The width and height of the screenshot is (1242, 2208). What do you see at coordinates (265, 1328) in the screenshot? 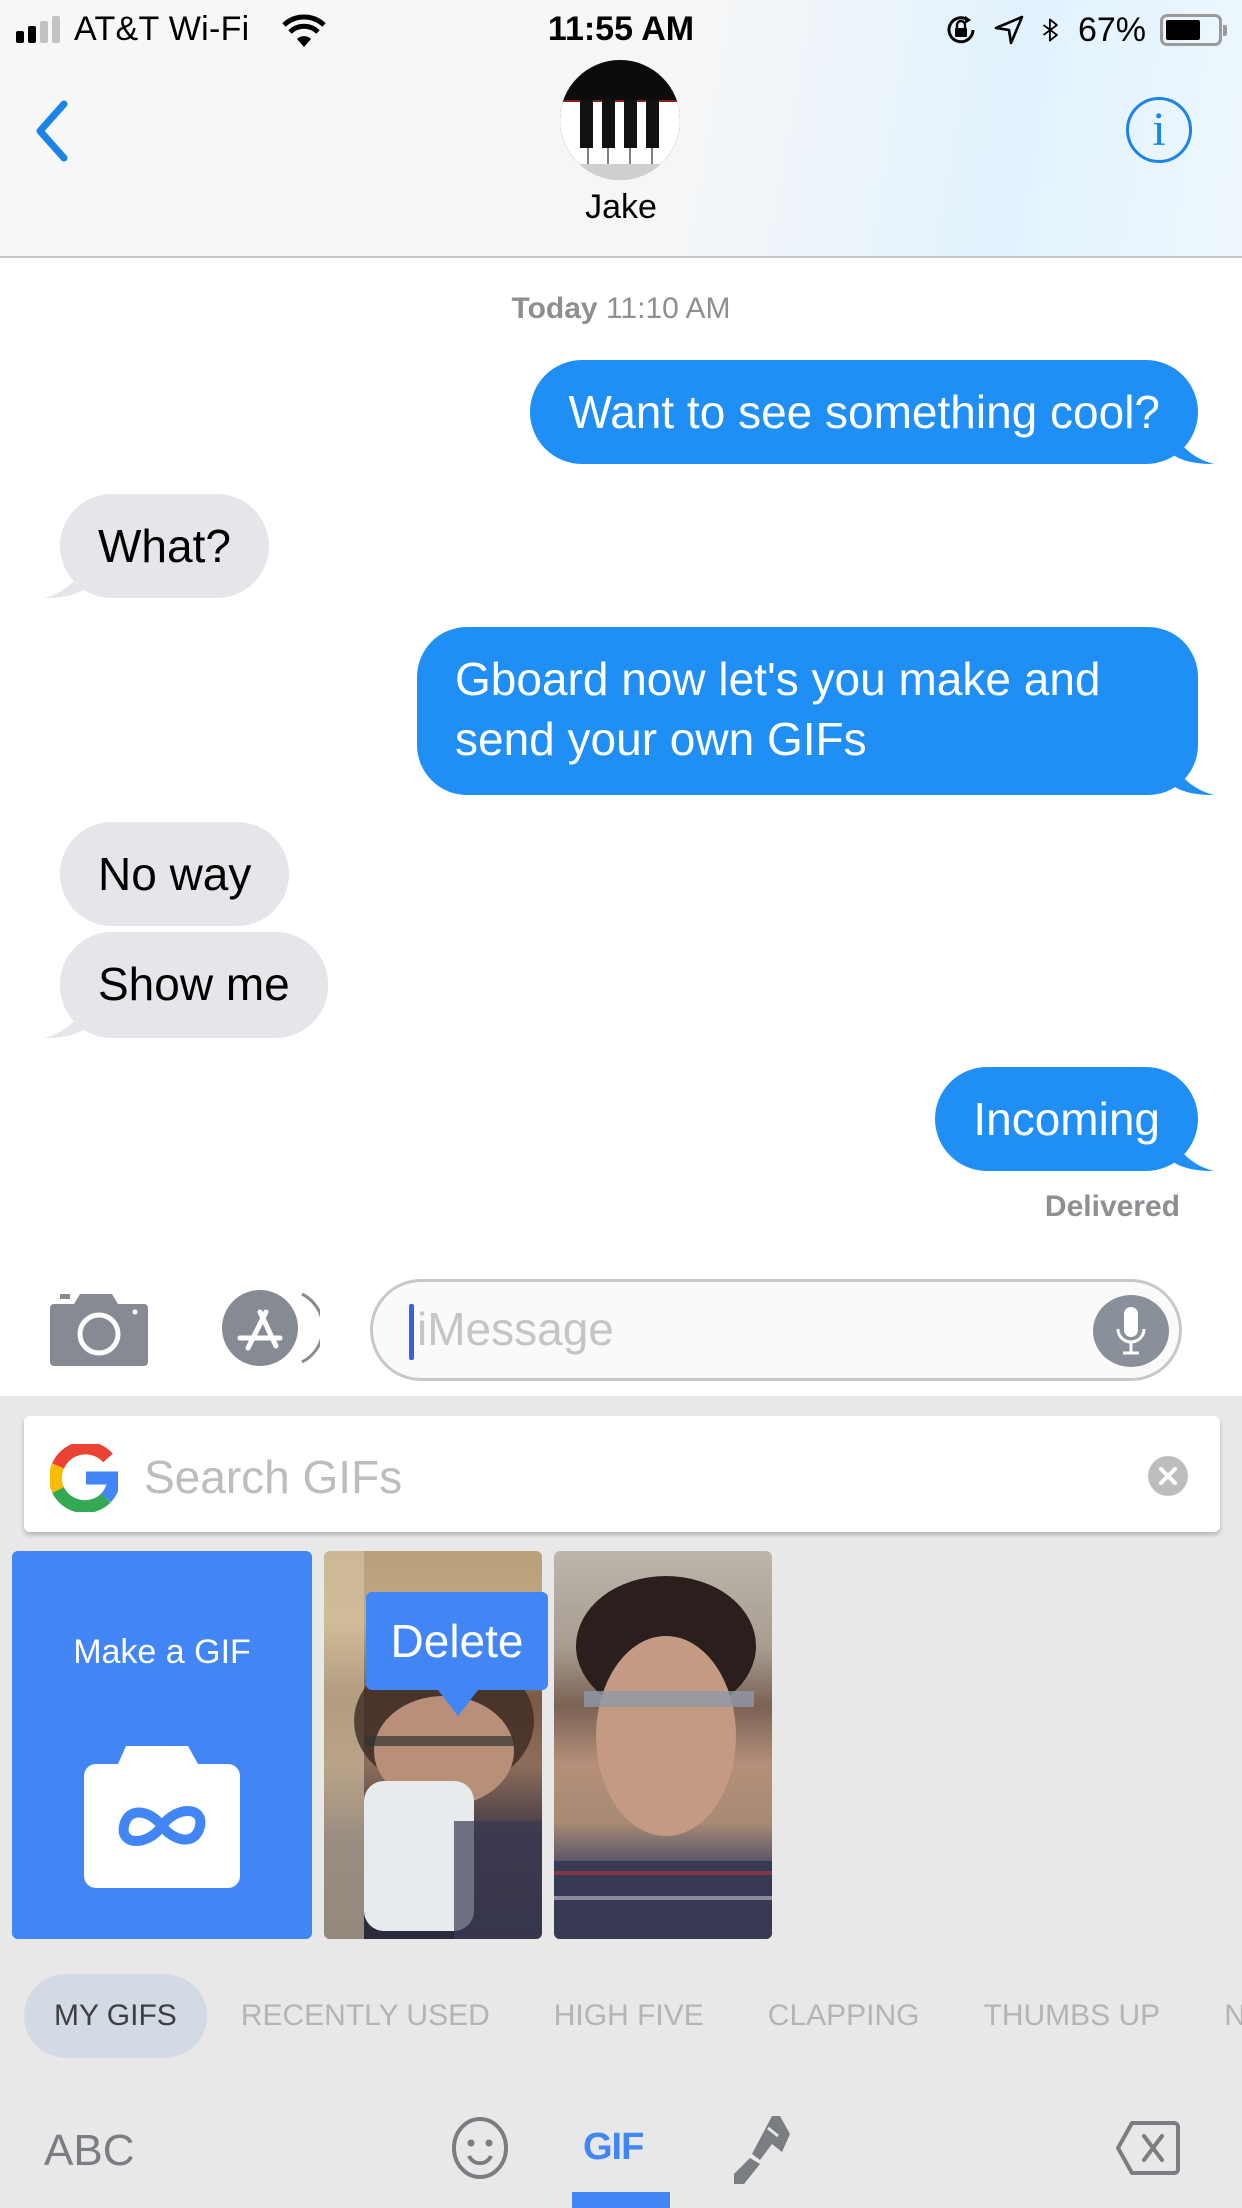
I see `app-store-button` at bounding box center [265, 1328].